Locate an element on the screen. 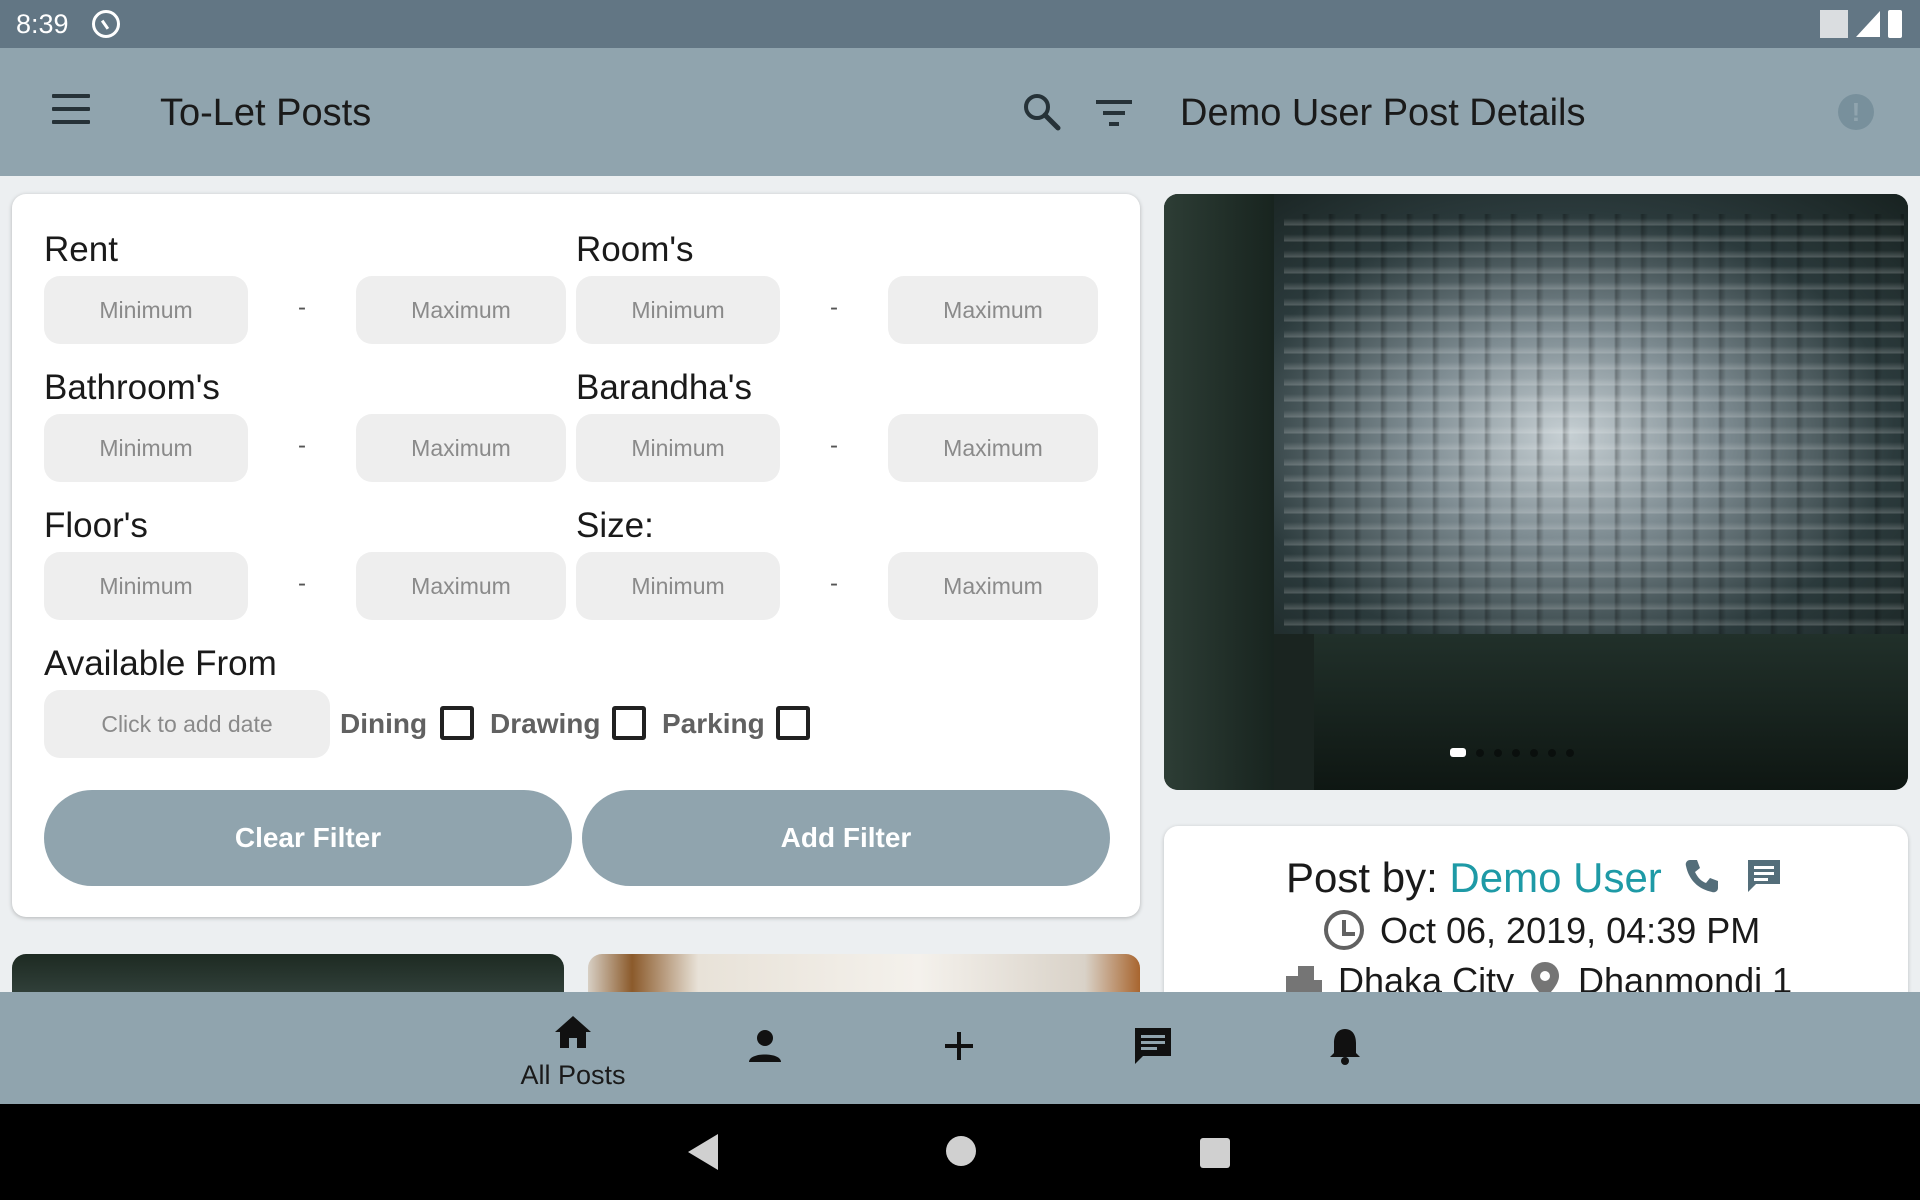 The height and width of the screenshot is (1200, 1920). post-by-line: Post by: Demo User is located at coordinates (1474, 878).